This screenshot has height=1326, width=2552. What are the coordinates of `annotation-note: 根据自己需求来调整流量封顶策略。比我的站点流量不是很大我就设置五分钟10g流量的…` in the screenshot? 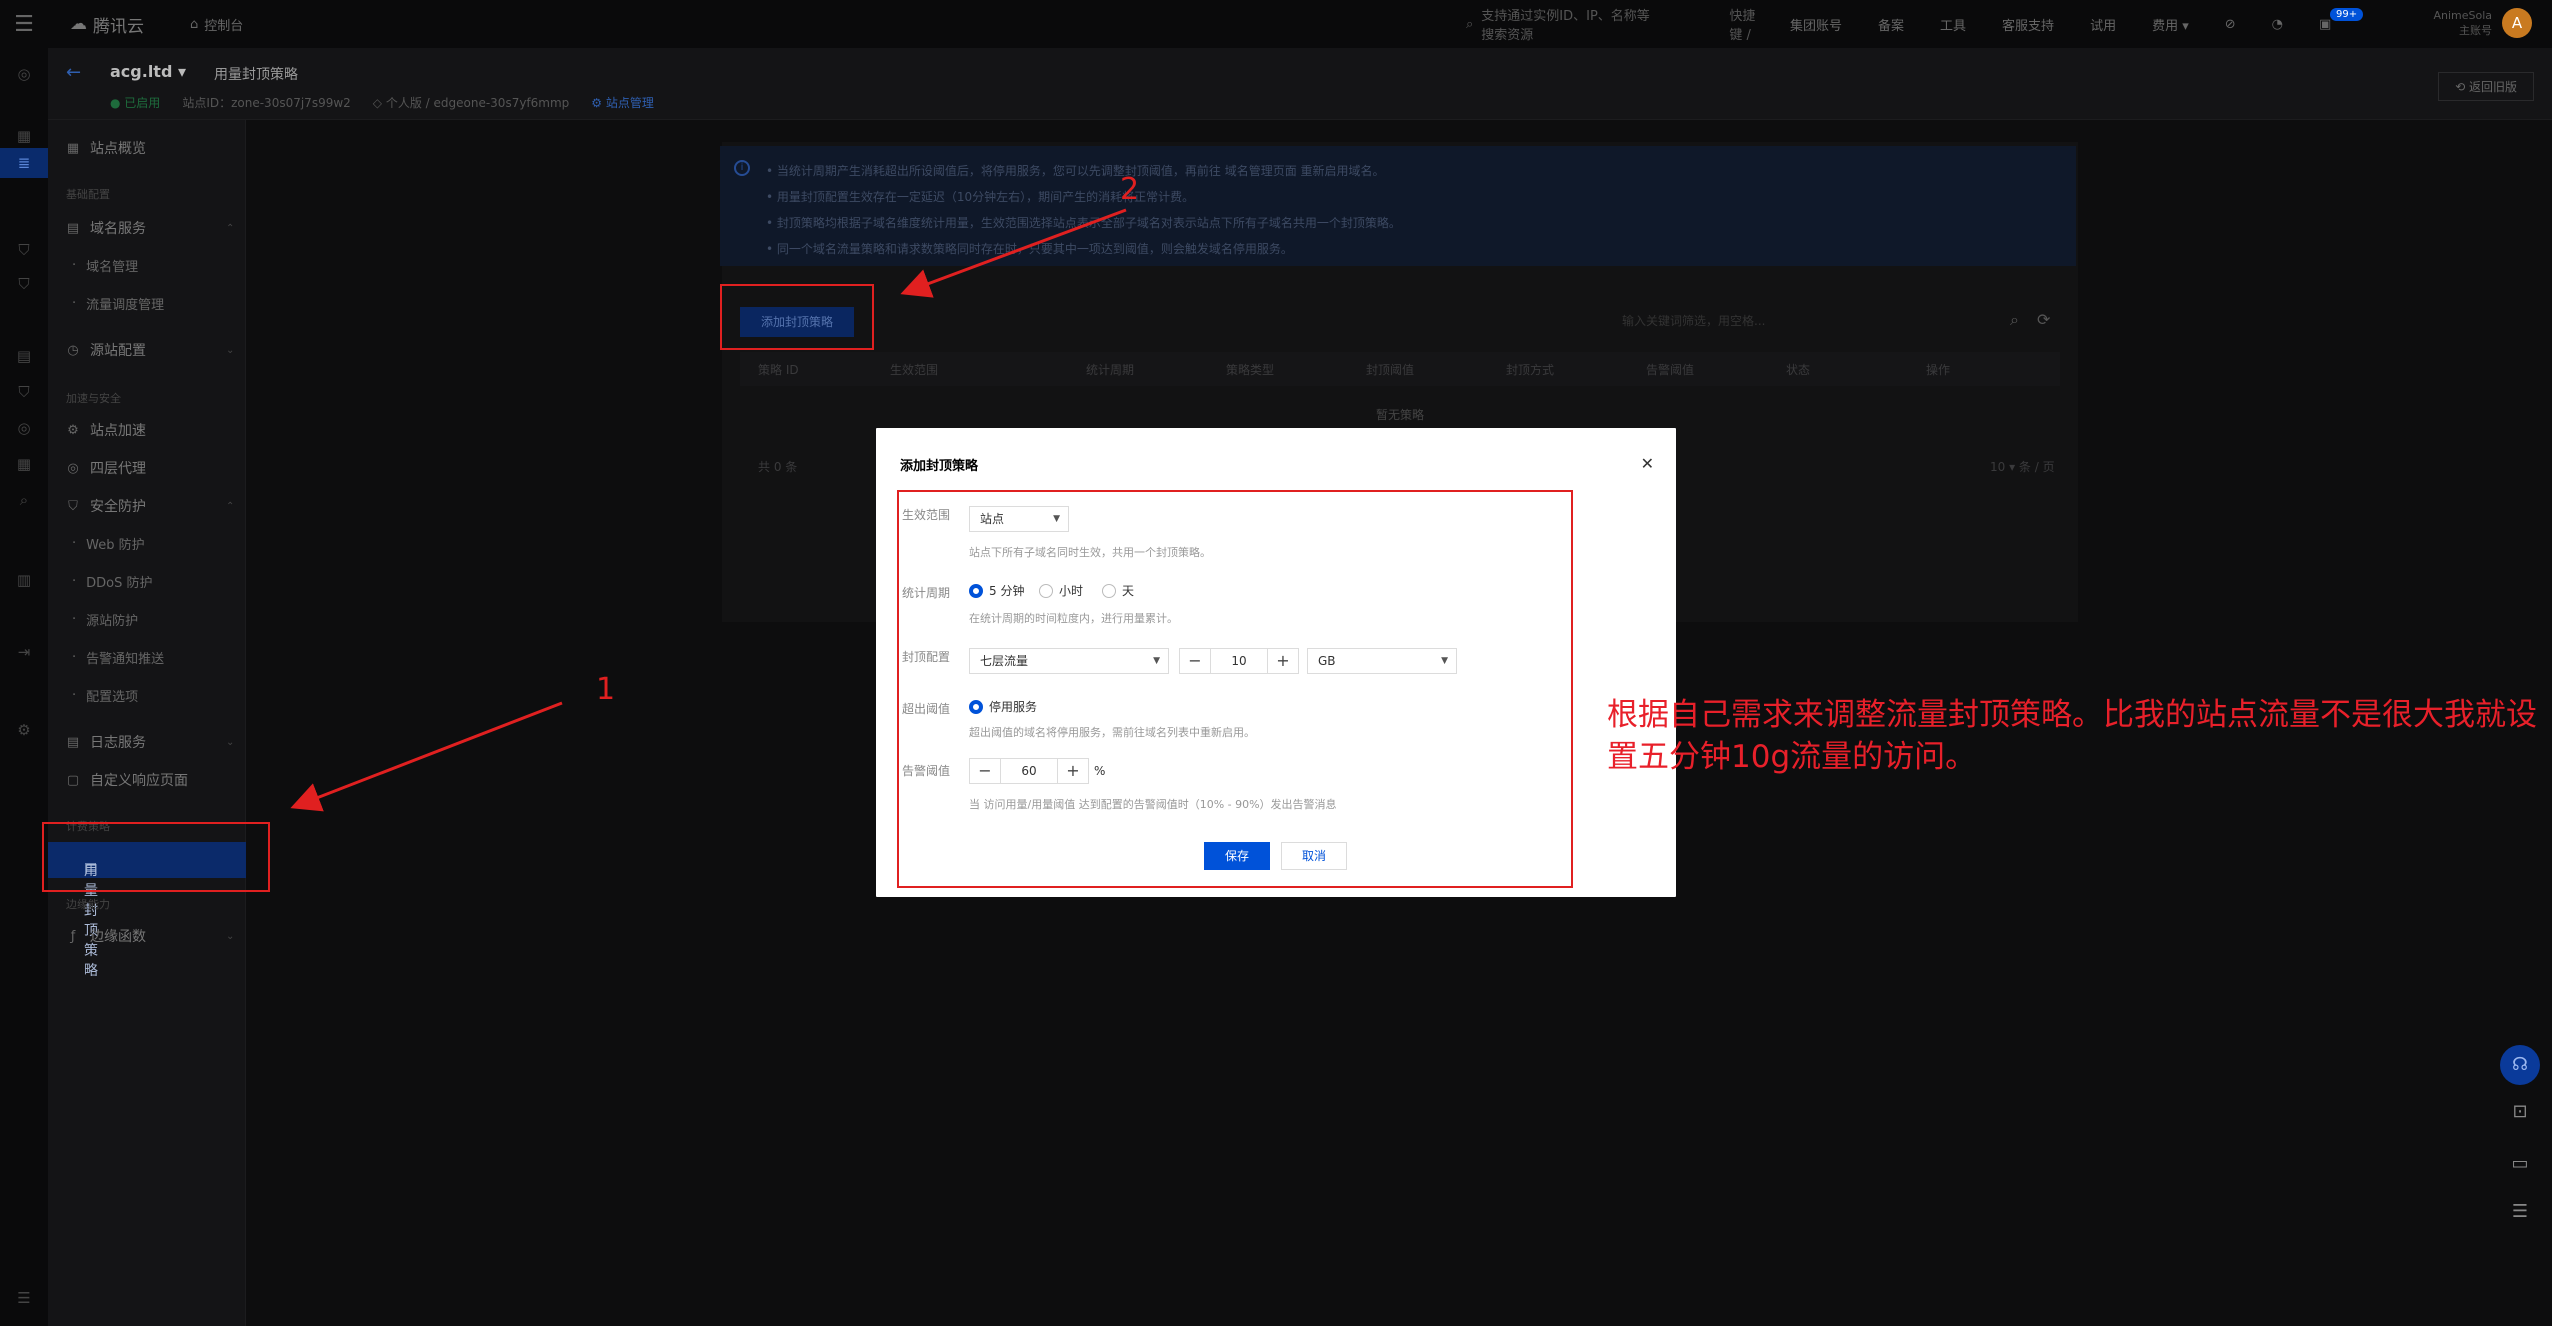 It's located at (2072, 736).